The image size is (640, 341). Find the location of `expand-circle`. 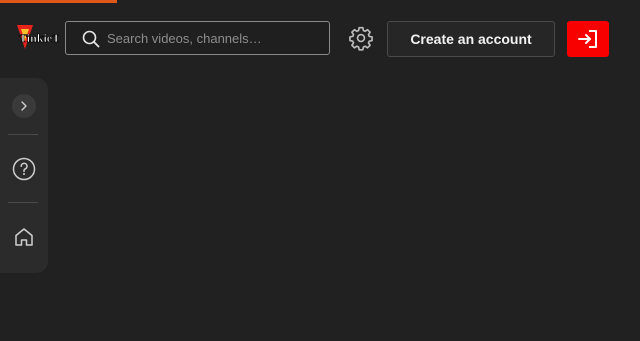

expand-circle is located at coordinates (24, 106).